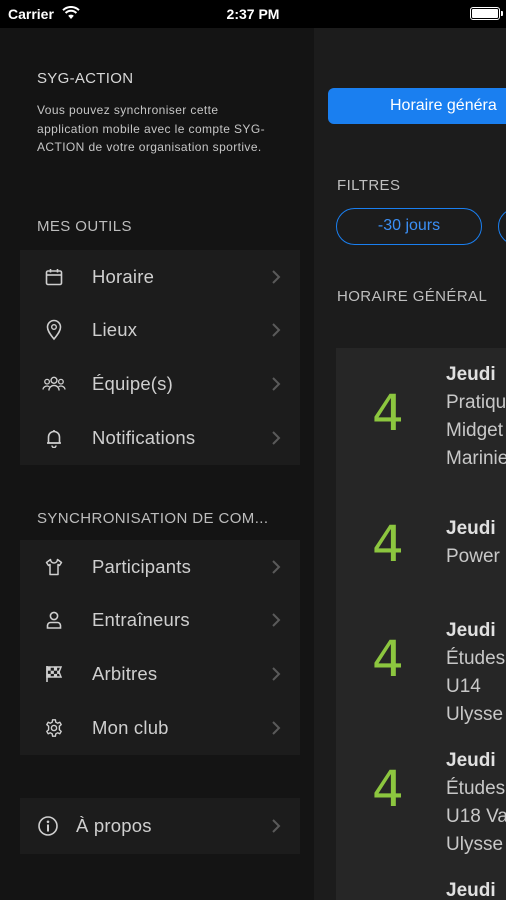 The height and width of the screenshot is (900, 506). What do you see at coordinates (142, 566) in the screenshot?
I see `menu-item-label: Participants` at bounding box center [142, 566].